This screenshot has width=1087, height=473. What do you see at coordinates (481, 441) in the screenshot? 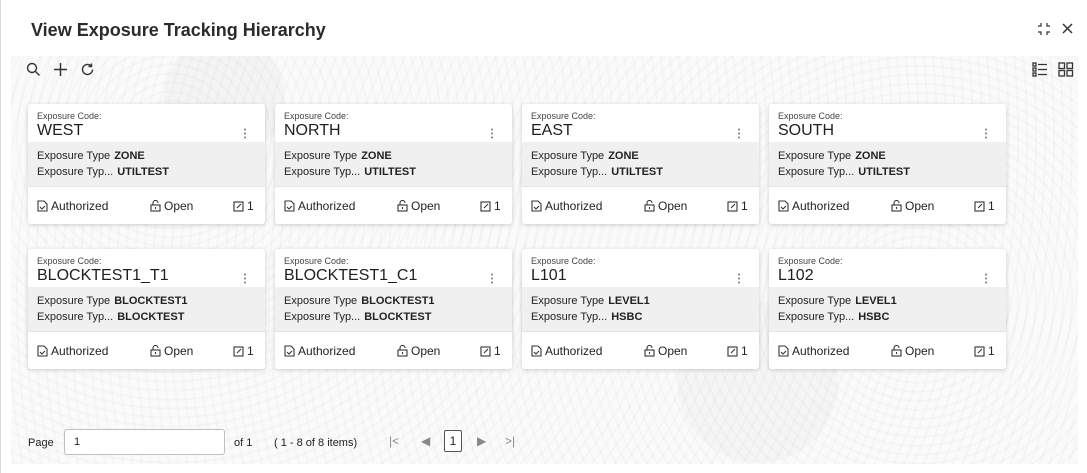
I see `next-page-icon: ▶` at bounding box center [481, 441].